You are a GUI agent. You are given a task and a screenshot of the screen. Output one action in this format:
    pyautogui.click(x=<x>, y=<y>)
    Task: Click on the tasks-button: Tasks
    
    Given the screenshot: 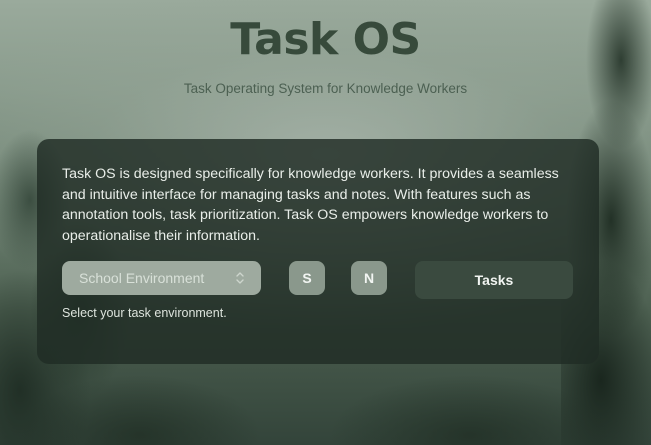 What is the action you would take?
    pyautogui.click(x=494, y=280)
    